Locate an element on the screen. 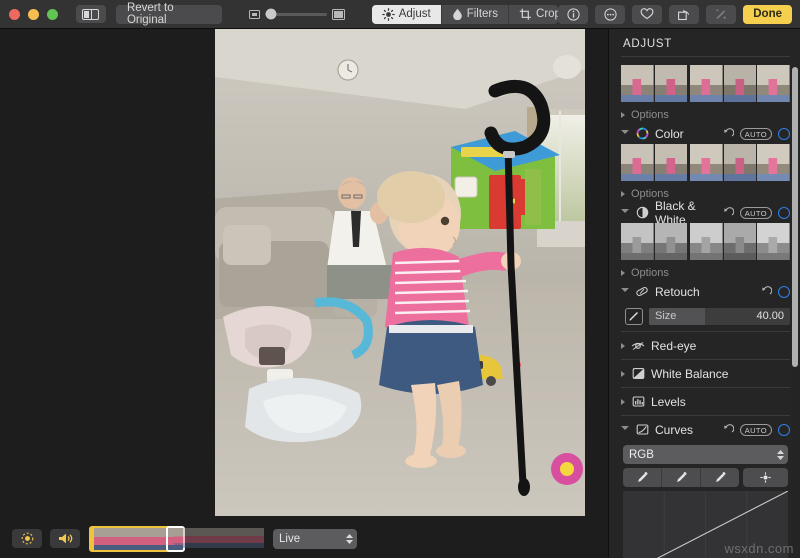 The width and height of the screenshot is (800, 558). bw-options-row: Options is located at coordinates (705, 272).